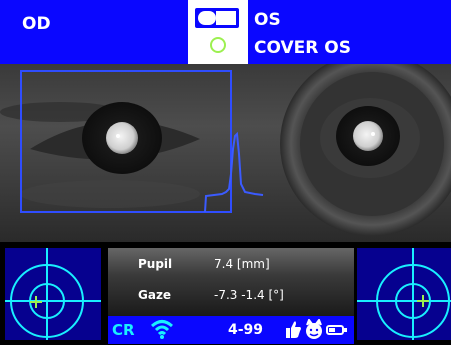 This screenshot has width=451, height=345. I want to click on wifi-icon, so click(162, 329).